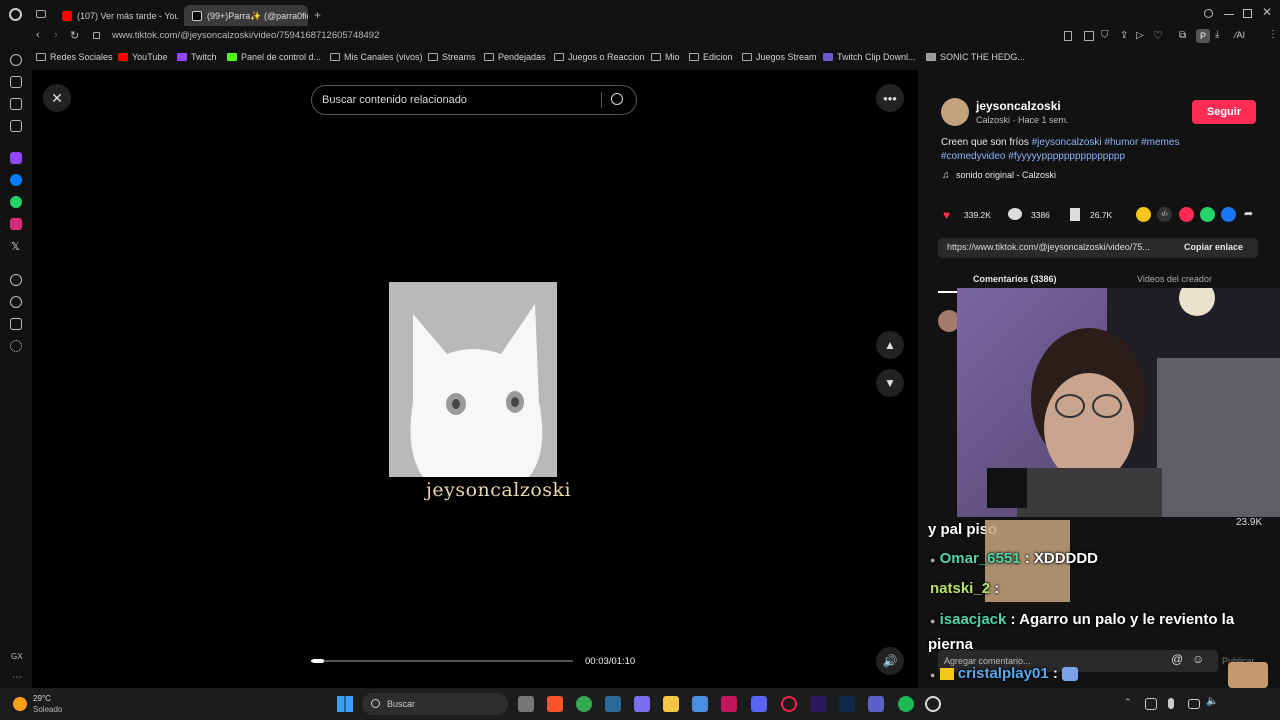 The width and height of the screenshot is (1280, 720). What do you see at coordinates (15, 14) in the screenshot?
I see `browser-logo-icon` at bounding box center [15, 14].